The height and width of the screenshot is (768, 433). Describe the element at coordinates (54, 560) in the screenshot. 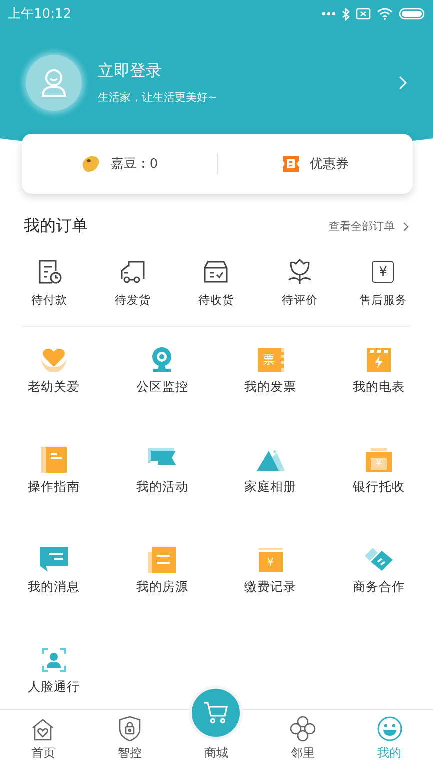

I see `message-icon` at that location.